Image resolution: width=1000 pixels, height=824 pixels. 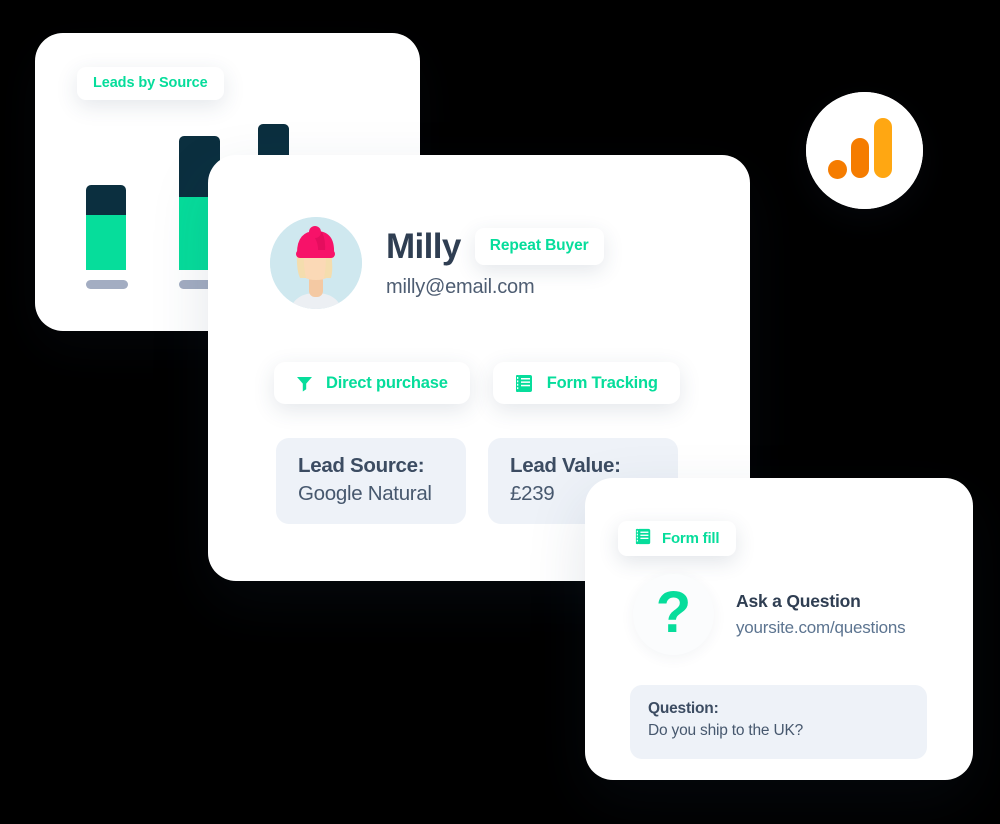 I want to click on lead-name-row: Milly Repeat Buyer, so click(x=495, y=246).